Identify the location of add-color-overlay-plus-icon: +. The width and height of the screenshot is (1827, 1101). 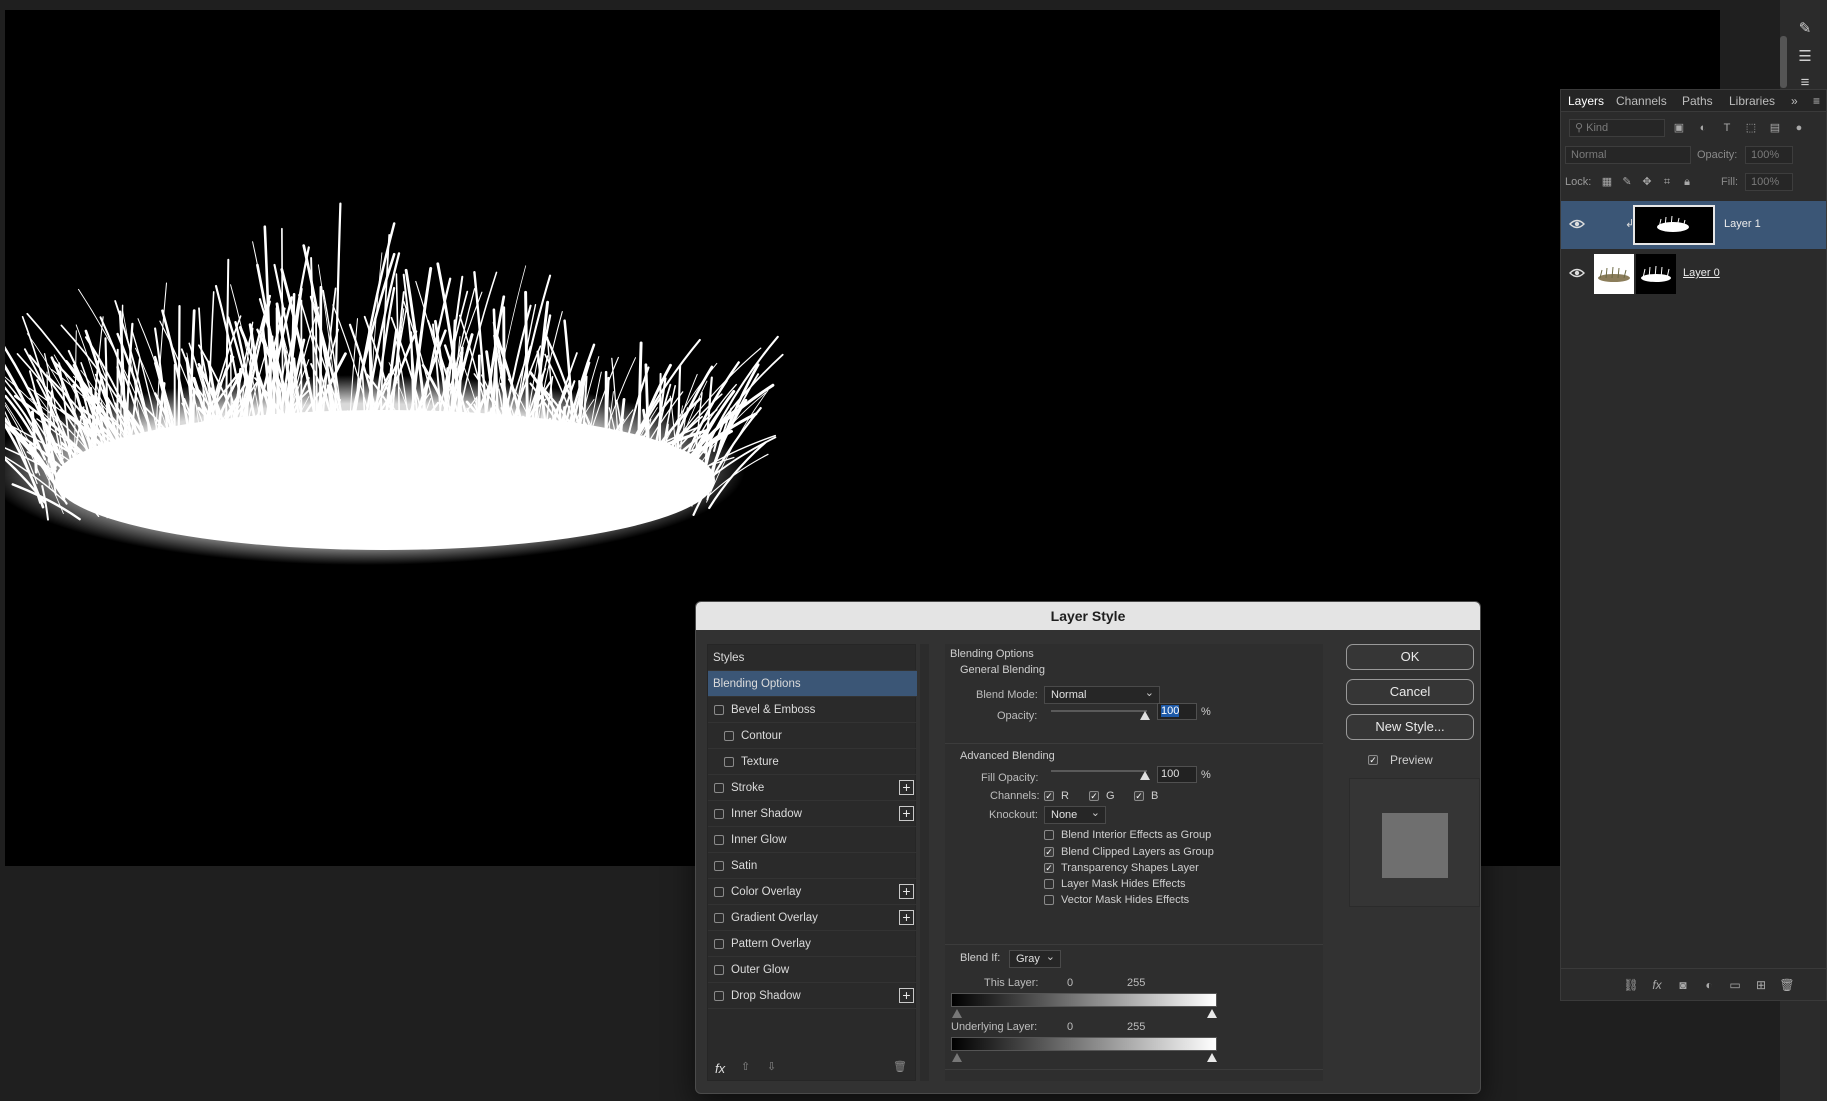
(906, 891).